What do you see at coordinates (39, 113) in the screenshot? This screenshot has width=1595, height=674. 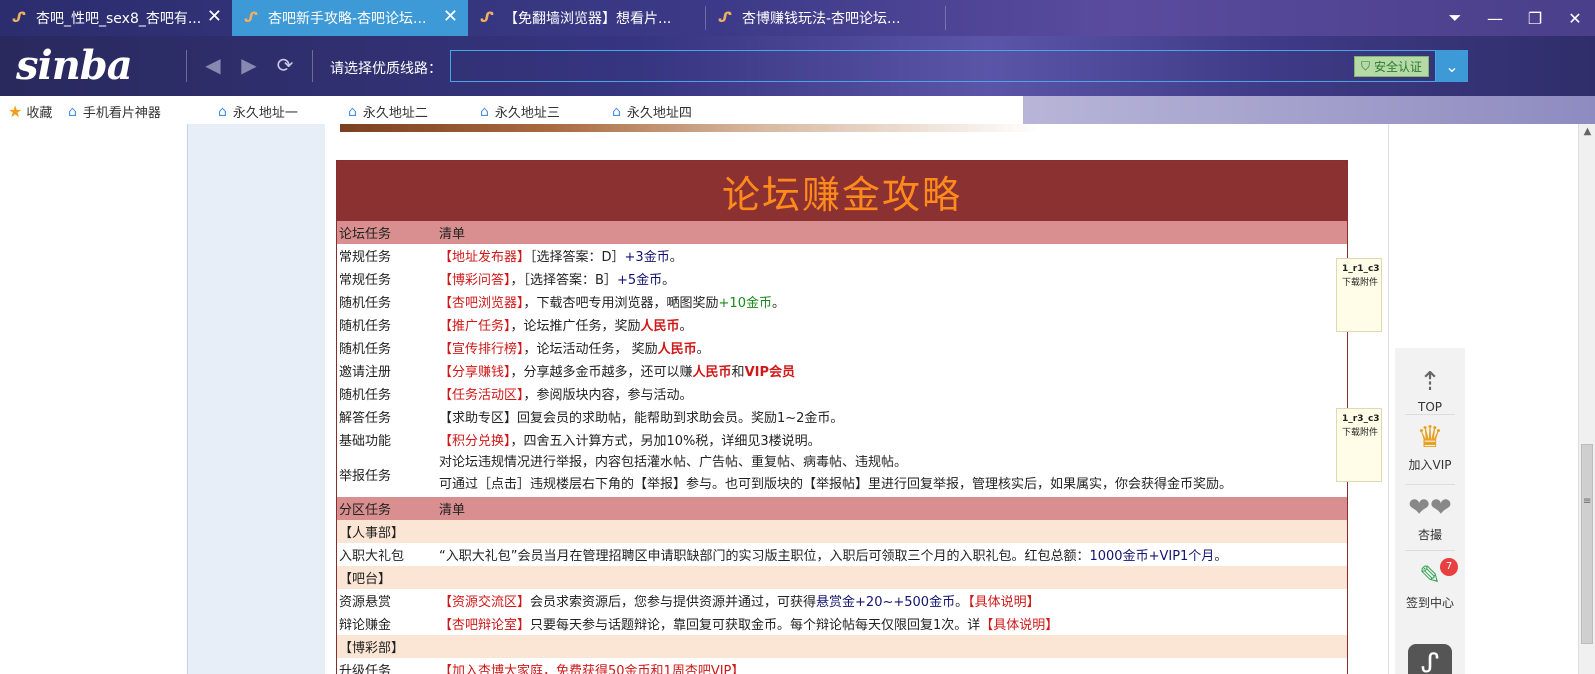 I see `bookmark-label: 收藏` at bounding box center [39, 113].